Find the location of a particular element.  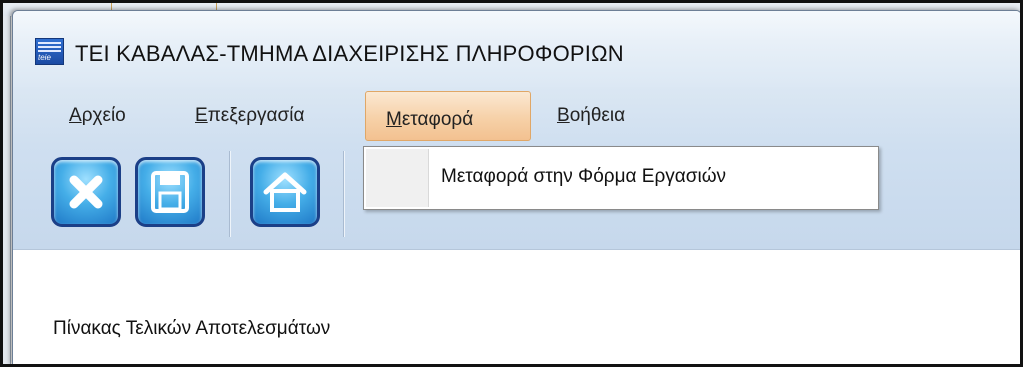

app-logo-icon: teie is located at coordinates (49, 51).